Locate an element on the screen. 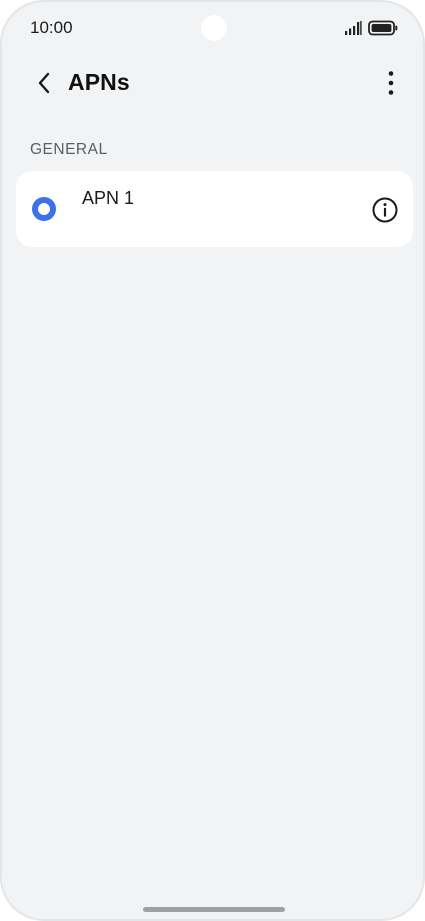 The width and height of the screenshot is (425, 921). app-bar: APNs is located at coordinates (212, 83).